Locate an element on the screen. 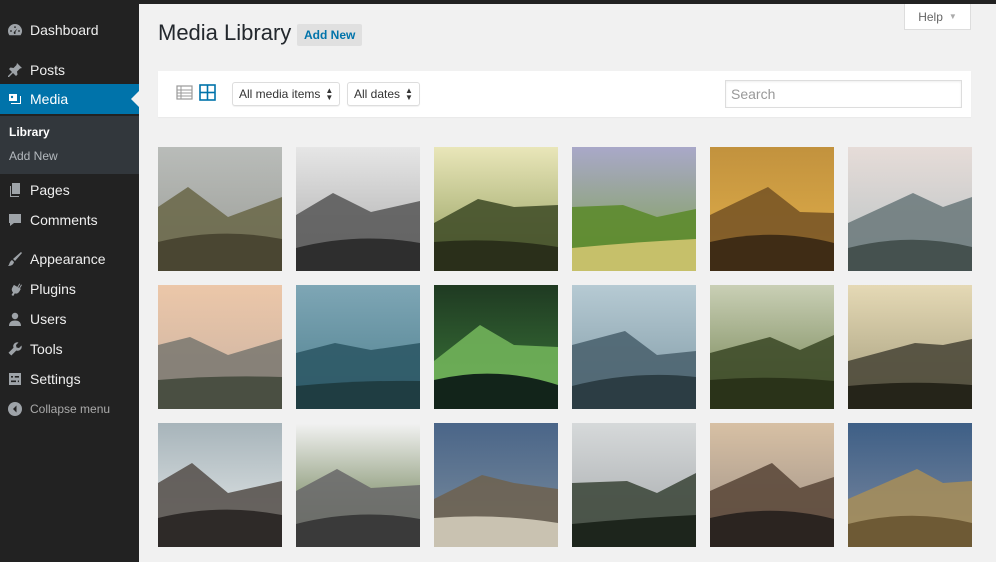  media-type-value: All media items is located at coordinates (280, 94).